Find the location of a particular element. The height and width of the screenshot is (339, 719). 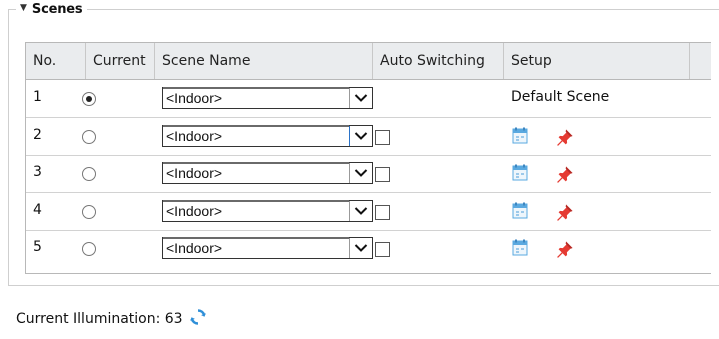

table-row: 5 <Indoor> is located at coordinates (368, 248).